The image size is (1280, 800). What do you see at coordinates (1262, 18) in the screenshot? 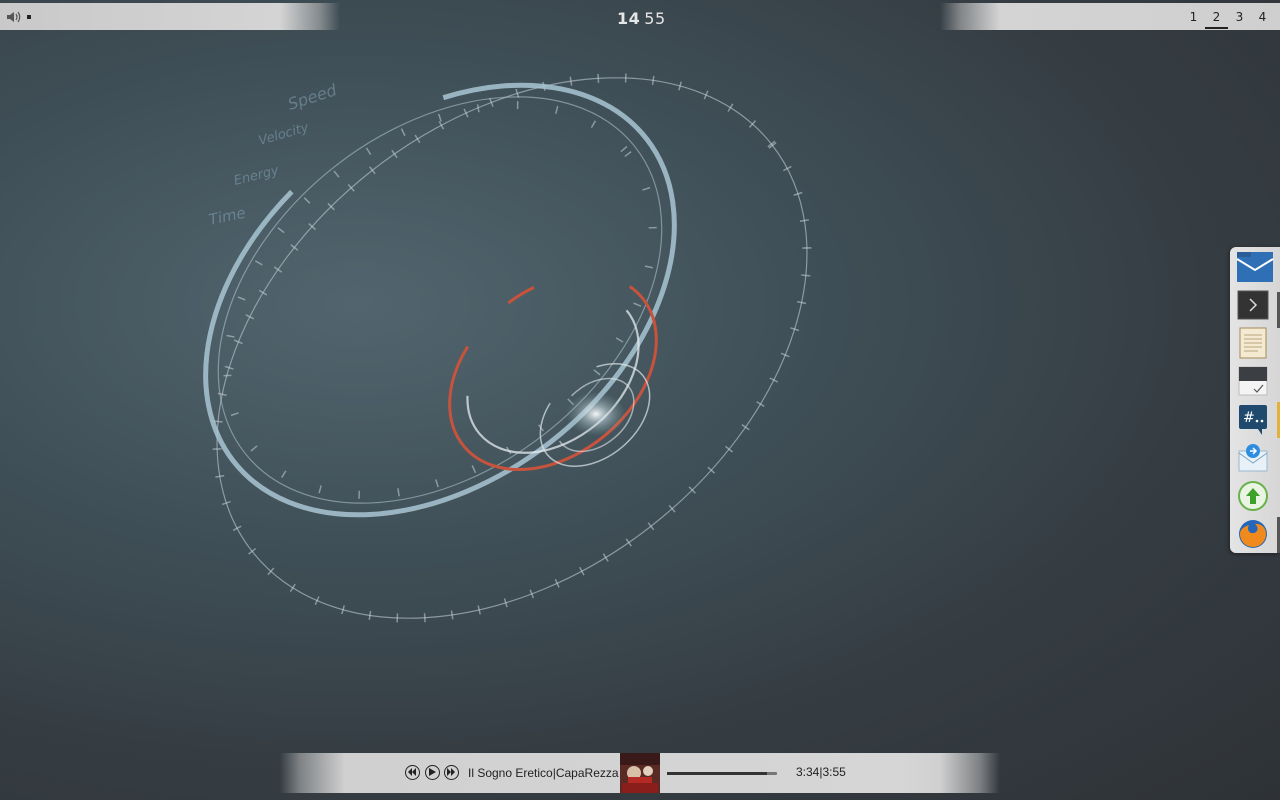
I see `workspace-4: 4` at bounding box center [1262, 18].